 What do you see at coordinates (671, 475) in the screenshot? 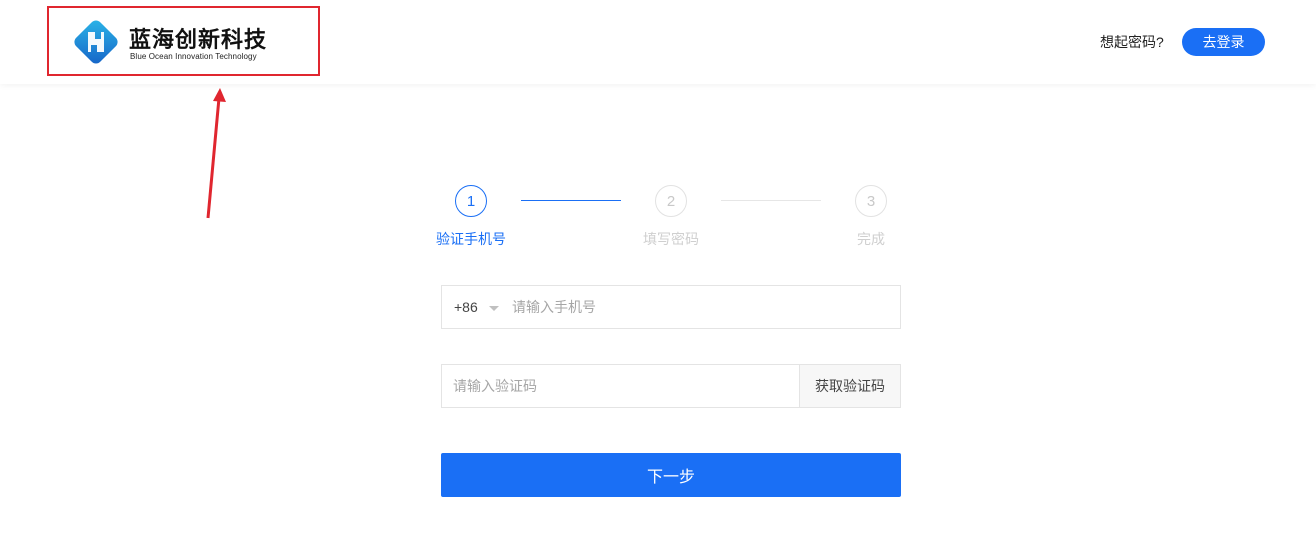
I see `next-step-button: 下一步` at bounding box center [671, 475].